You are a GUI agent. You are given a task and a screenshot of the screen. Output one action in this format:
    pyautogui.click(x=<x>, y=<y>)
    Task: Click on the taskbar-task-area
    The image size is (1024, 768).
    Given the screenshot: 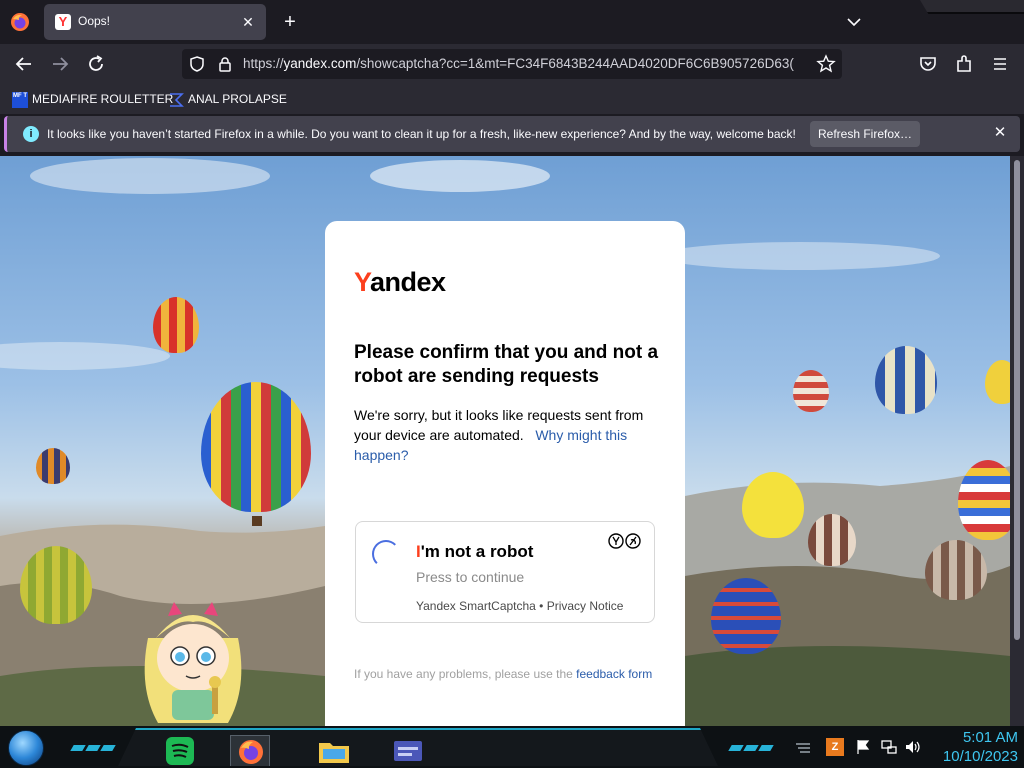 What is the action you would take?
    pyautogui.click(x=418, y=747)
    